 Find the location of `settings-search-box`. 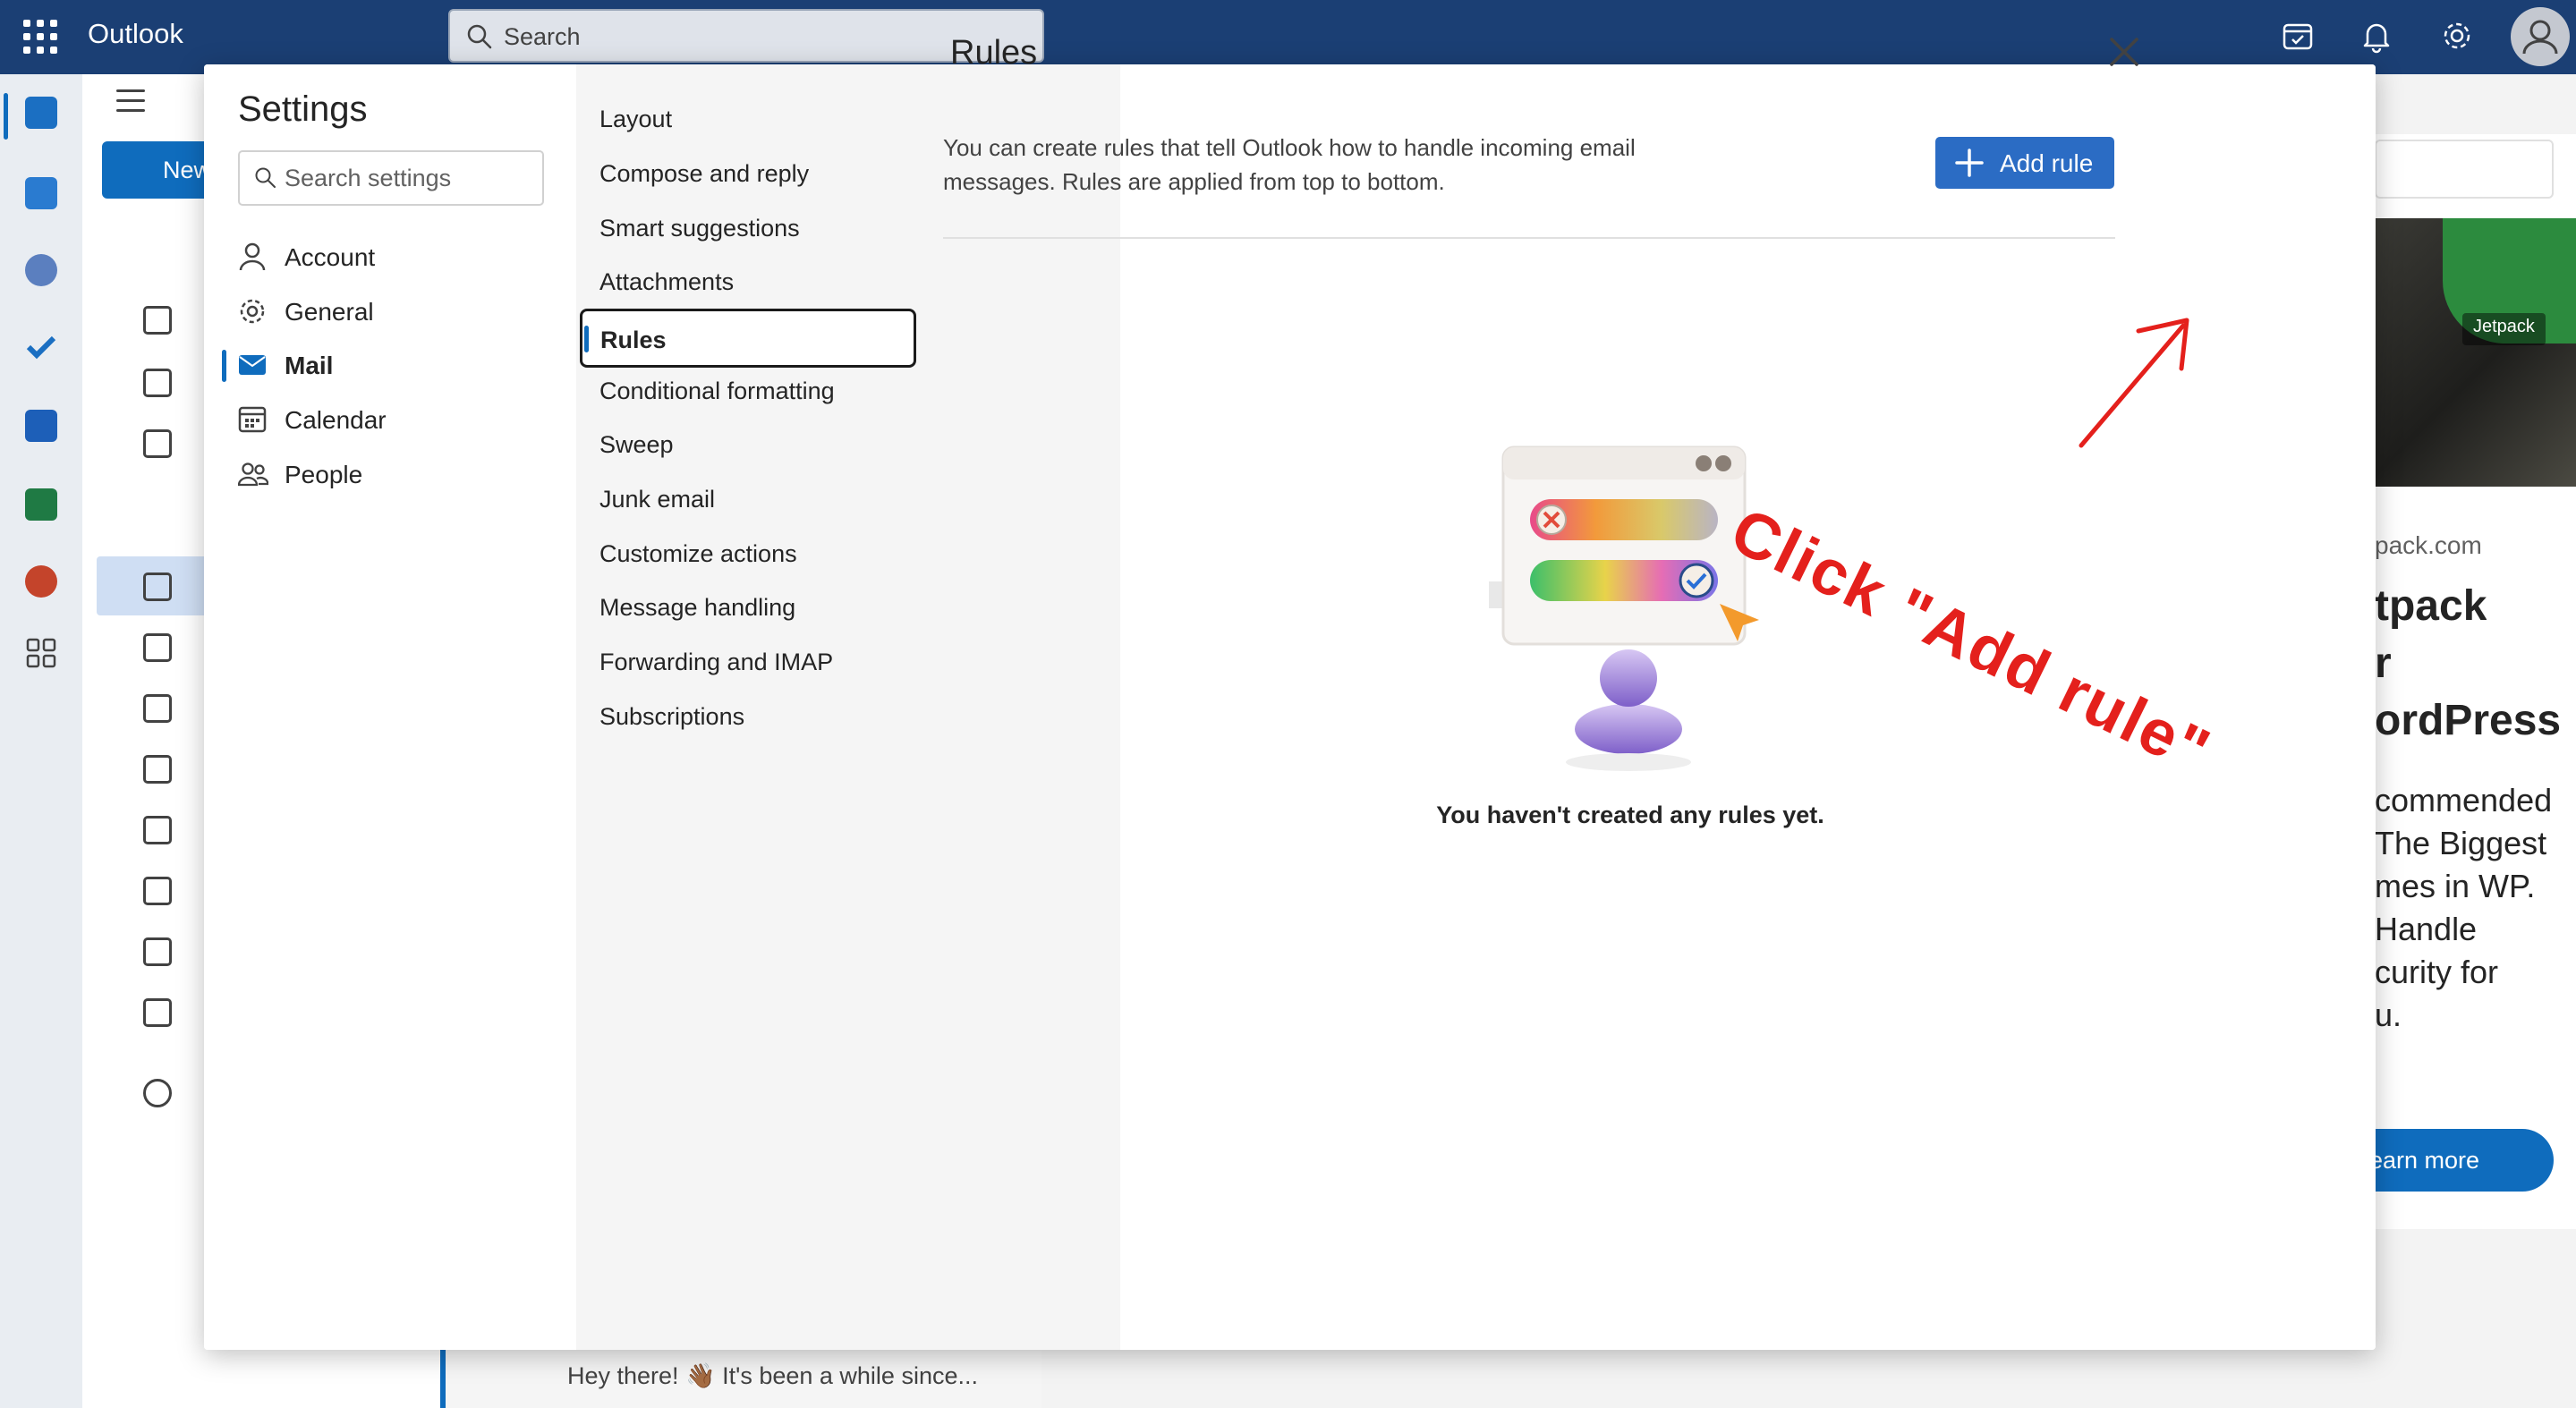

settings-search-box is located at coordinates (391, 178).